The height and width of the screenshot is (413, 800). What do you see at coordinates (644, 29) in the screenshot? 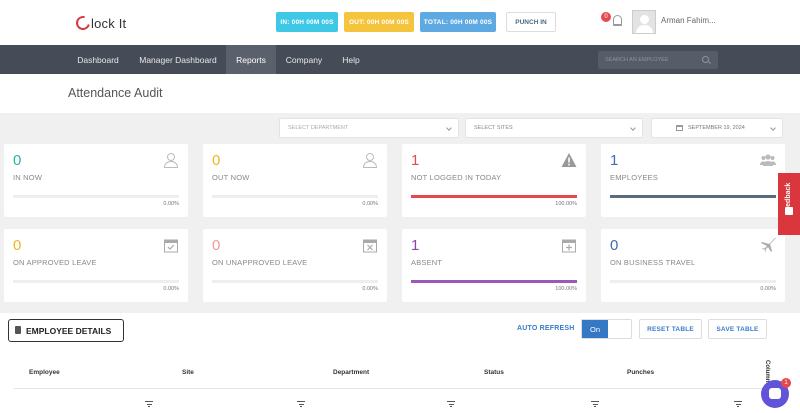
I see `avatar-body` at bounding box center [644, 29].